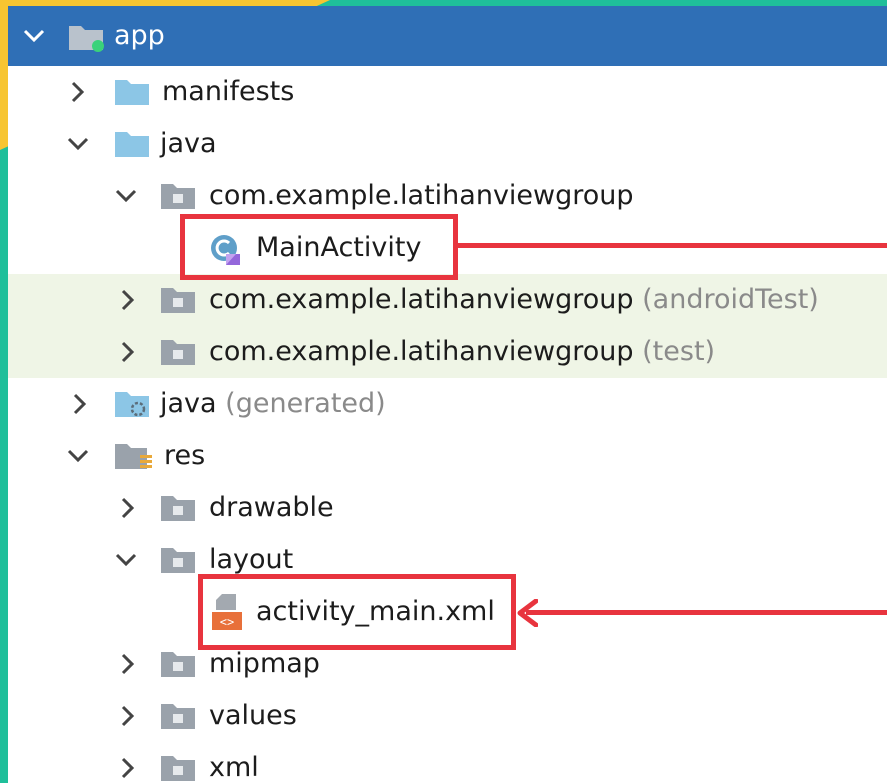  Describe the element at coordinates (447, 716) in the screenshot. I see `tree-node-values: values` at that location.